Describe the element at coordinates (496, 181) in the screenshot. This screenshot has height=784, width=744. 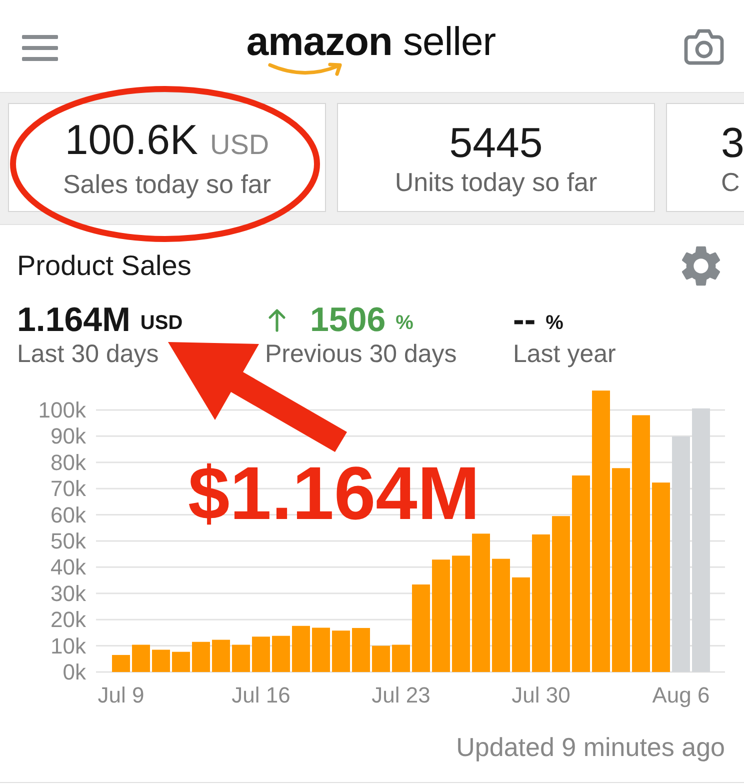
I see `card-label: Units today so far` at that location.